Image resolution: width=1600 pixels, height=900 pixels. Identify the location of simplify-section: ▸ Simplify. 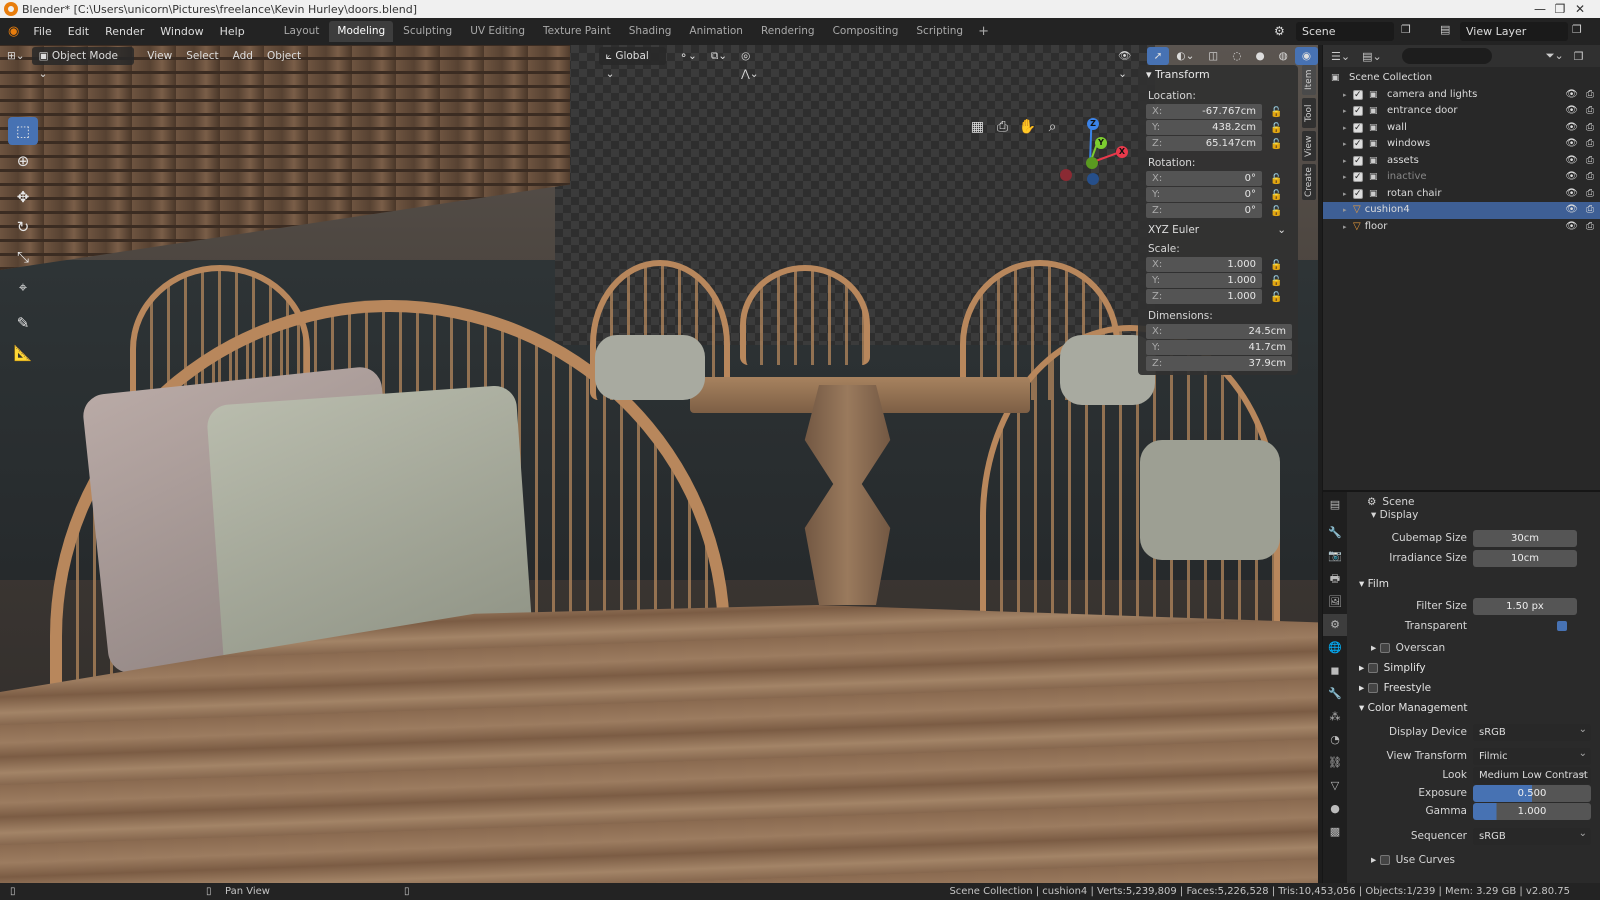
(1474, 668).